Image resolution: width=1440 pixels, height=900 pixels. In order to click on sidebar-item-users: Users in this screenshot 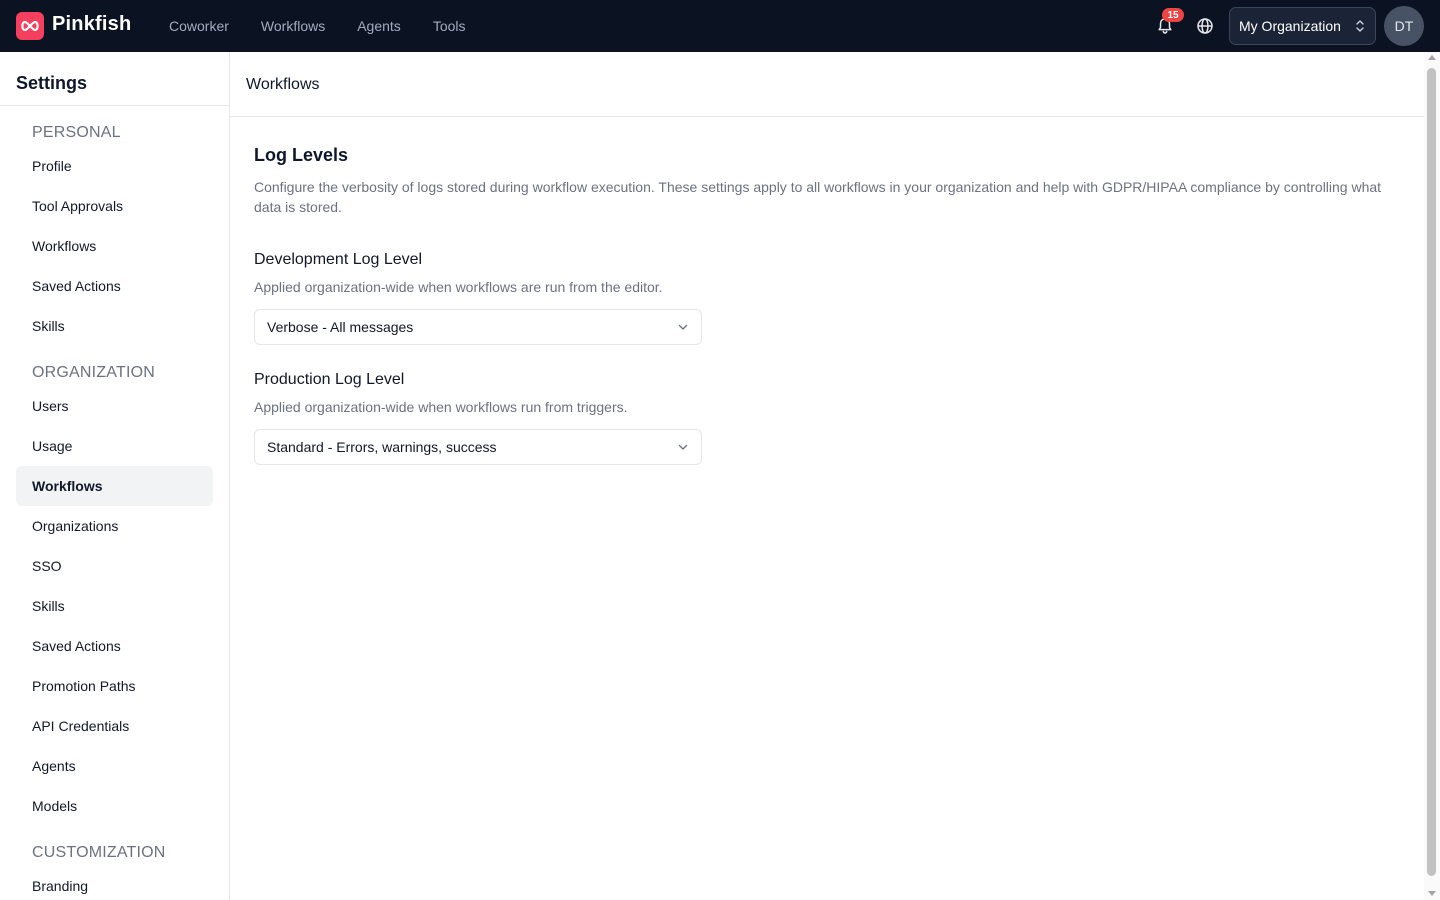, I will do `click(114, 406)`.